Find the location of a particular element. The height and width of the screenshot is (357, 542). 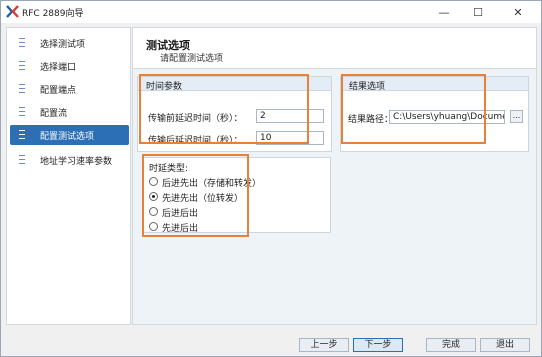

app-logo-icon is located at coordinates (12, 11).